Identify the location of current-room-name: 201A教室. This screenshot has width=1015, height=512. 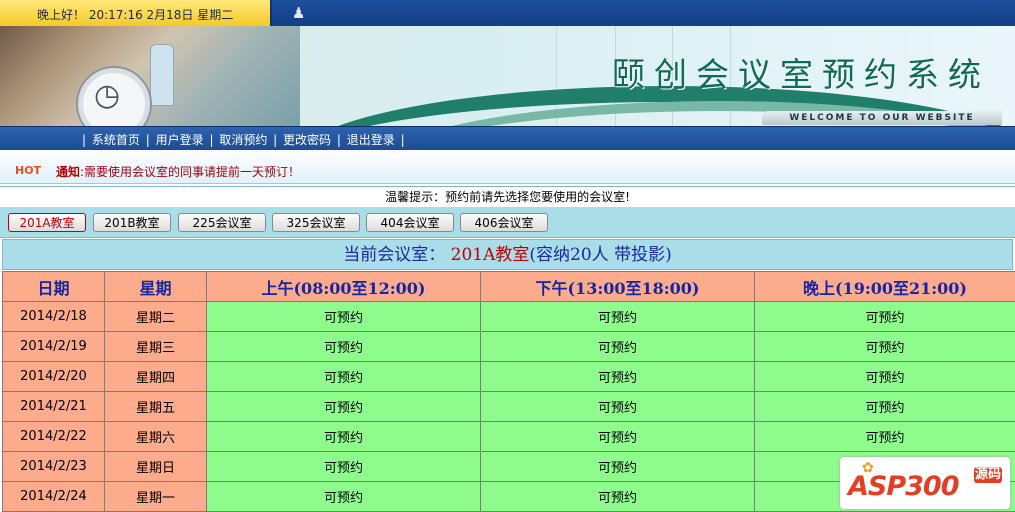
(490, 255).